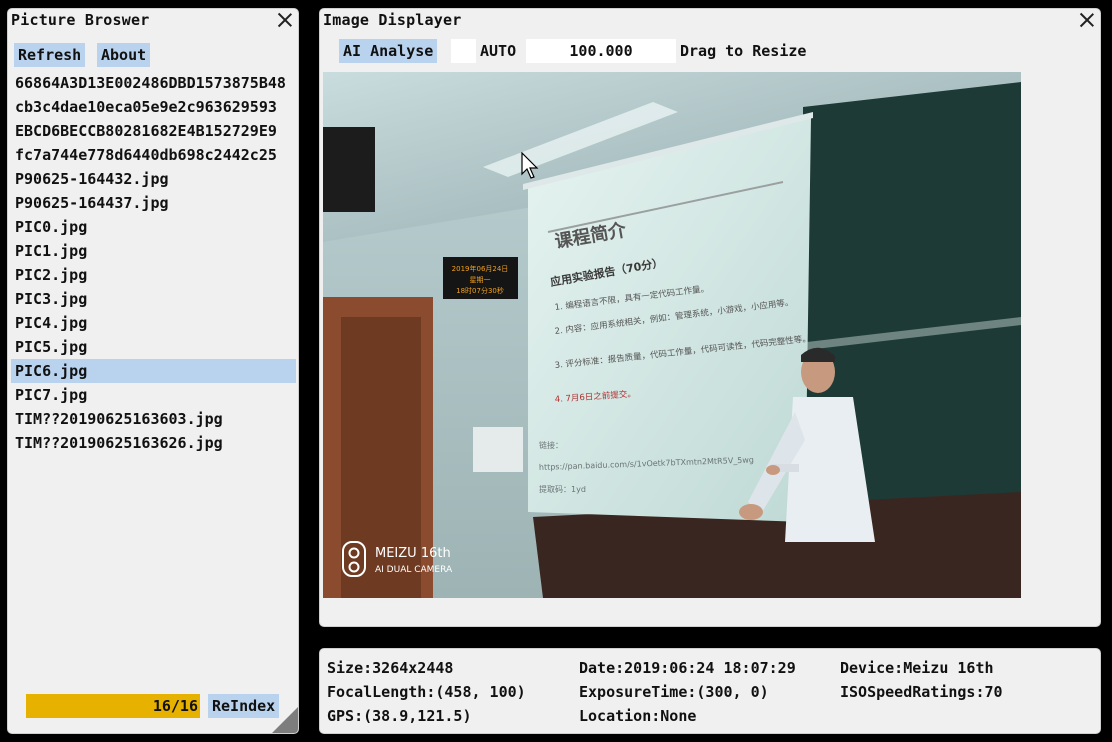 The height and width of the screenshot is (742, 1112). I want to click on led-line1: 2019年06月24日, so click(480, 268).